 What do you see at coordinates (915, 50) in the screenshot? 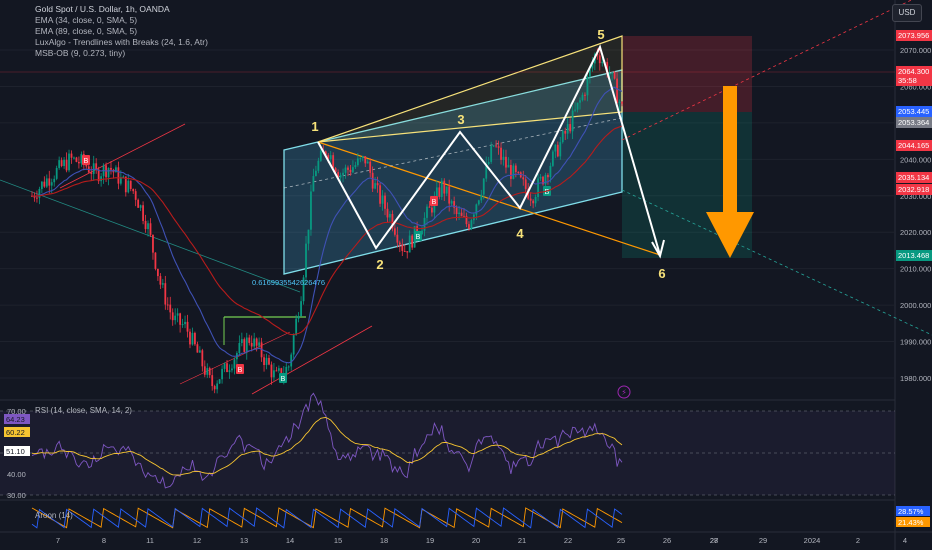
I see `price-tick-label: 2070.000` at bounding box center [915, 50].